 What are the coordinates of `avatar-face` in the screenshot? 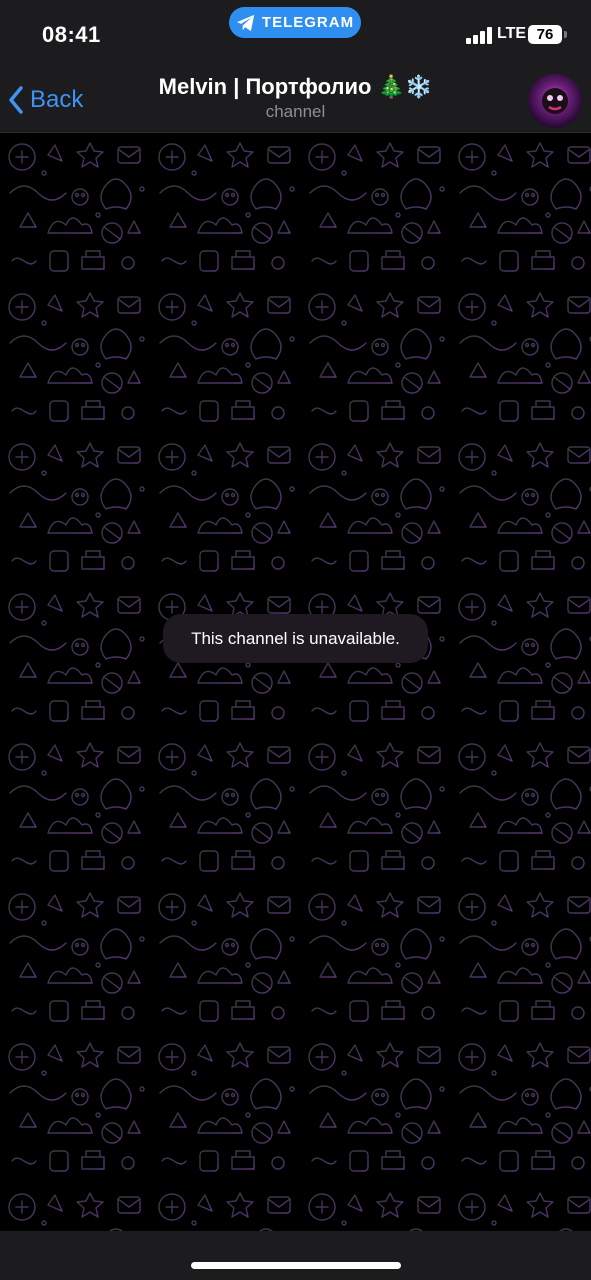 It's located at (555, 101).